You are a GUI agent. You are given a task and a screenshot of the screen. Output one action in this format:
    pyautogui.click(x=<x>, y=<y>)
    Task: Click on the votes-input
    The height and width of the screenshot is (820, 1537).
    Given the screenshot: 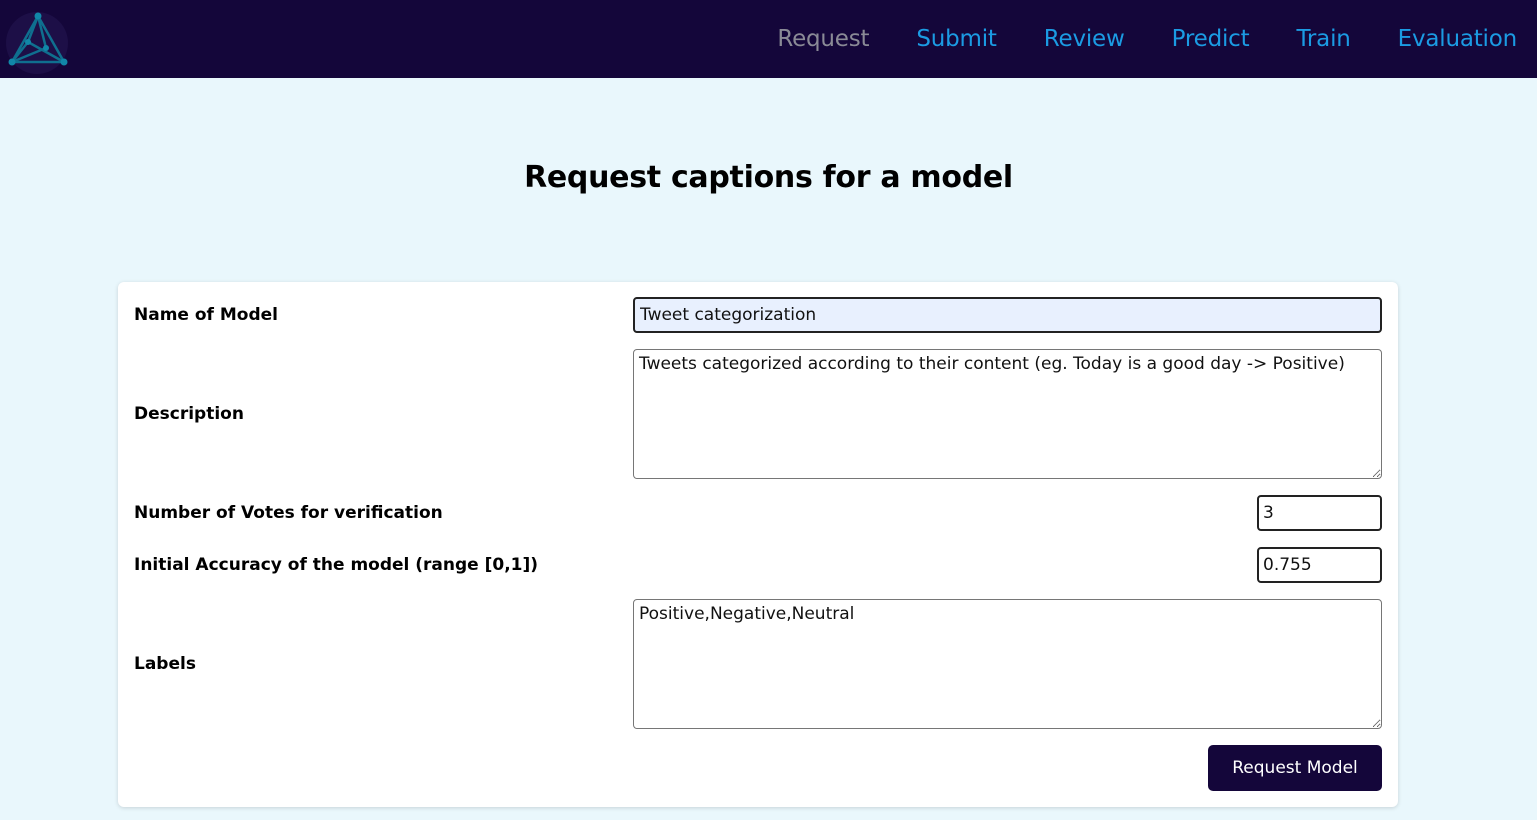 What is the action you would take?
    pyautogui.click(x=1319, y=513)
    